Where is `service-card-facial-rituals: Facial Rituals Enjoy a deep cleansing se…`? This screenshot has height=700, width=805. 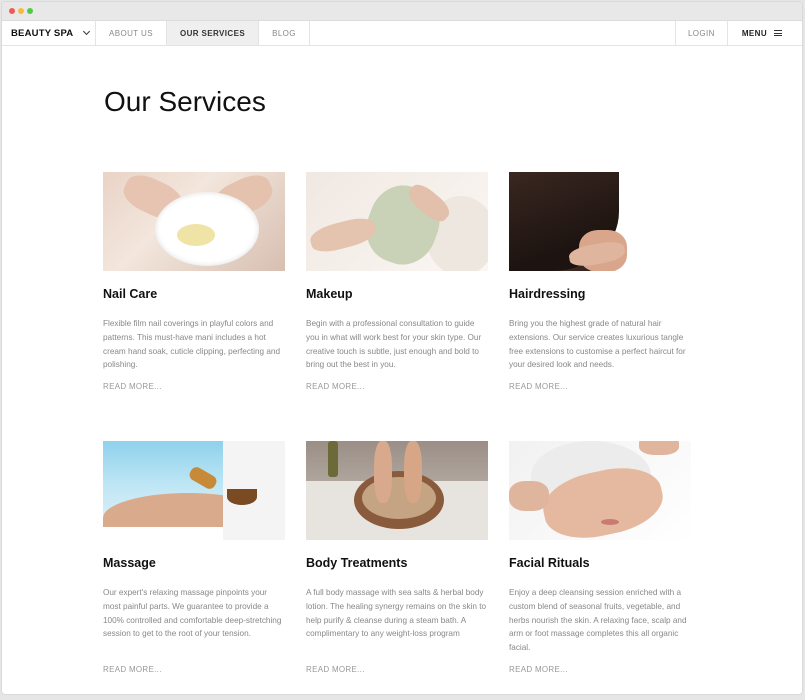
service-card-facial-rituals: Facial Rituals Enjoy a deep cleansing se… is located at coordinates (600, 557).